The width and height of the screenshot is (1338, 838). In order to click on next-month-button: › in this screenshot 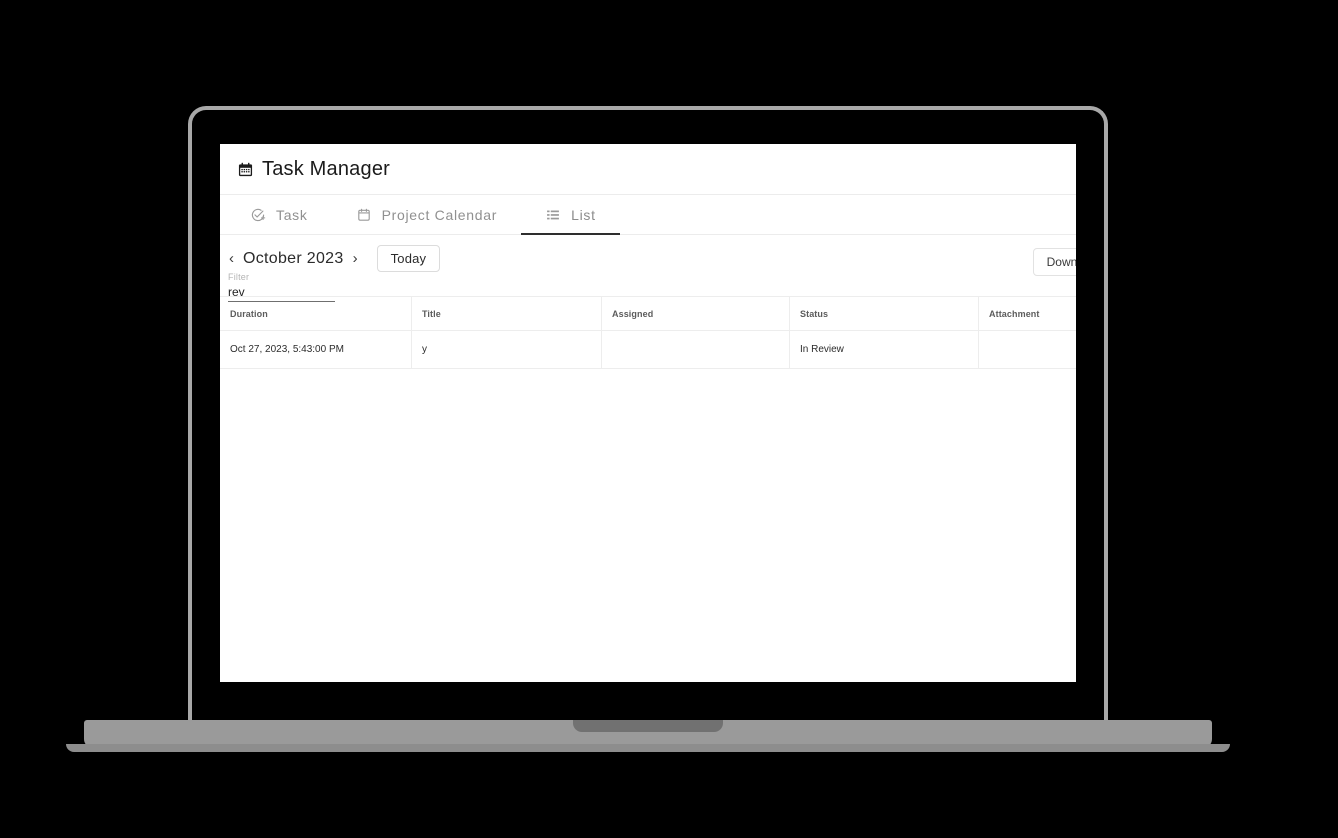, I will do `click(355, 258)`.